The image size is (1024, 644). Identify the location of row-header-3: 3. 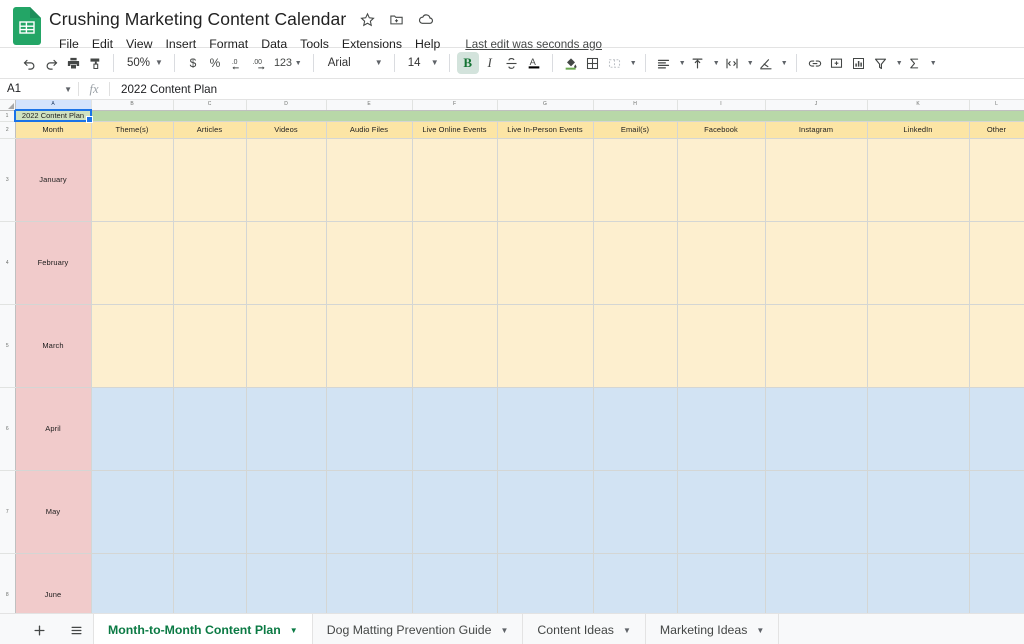
(8, 180).